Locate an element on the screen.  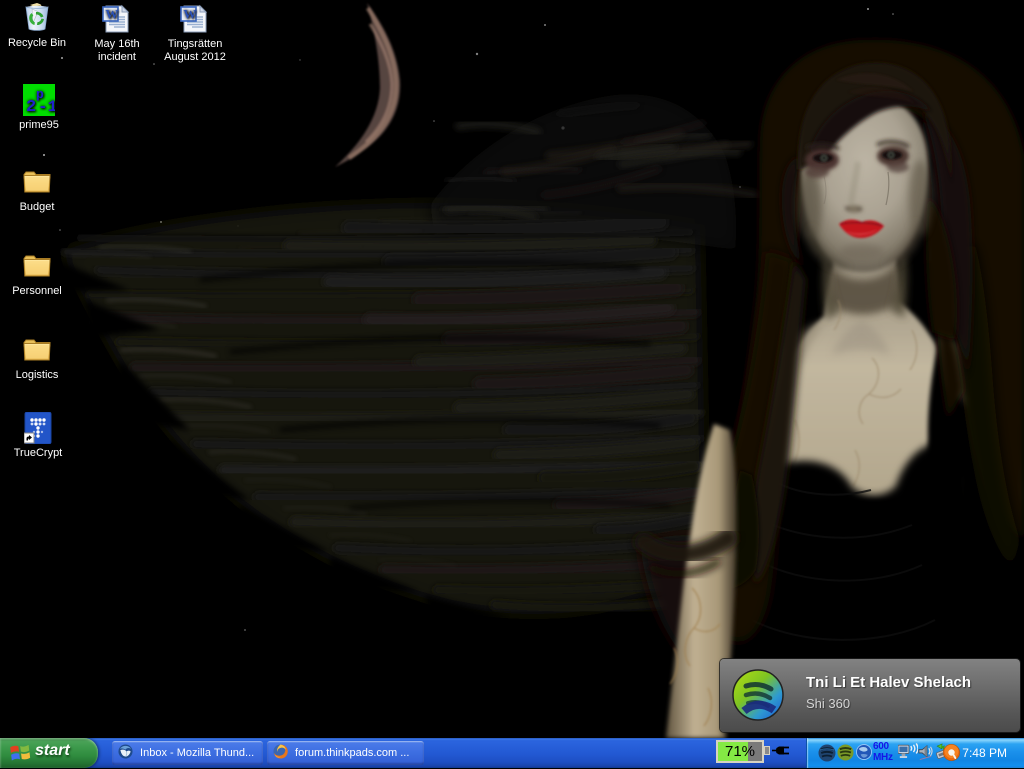
svg-text: 2 is located at coordinates (31, 107).